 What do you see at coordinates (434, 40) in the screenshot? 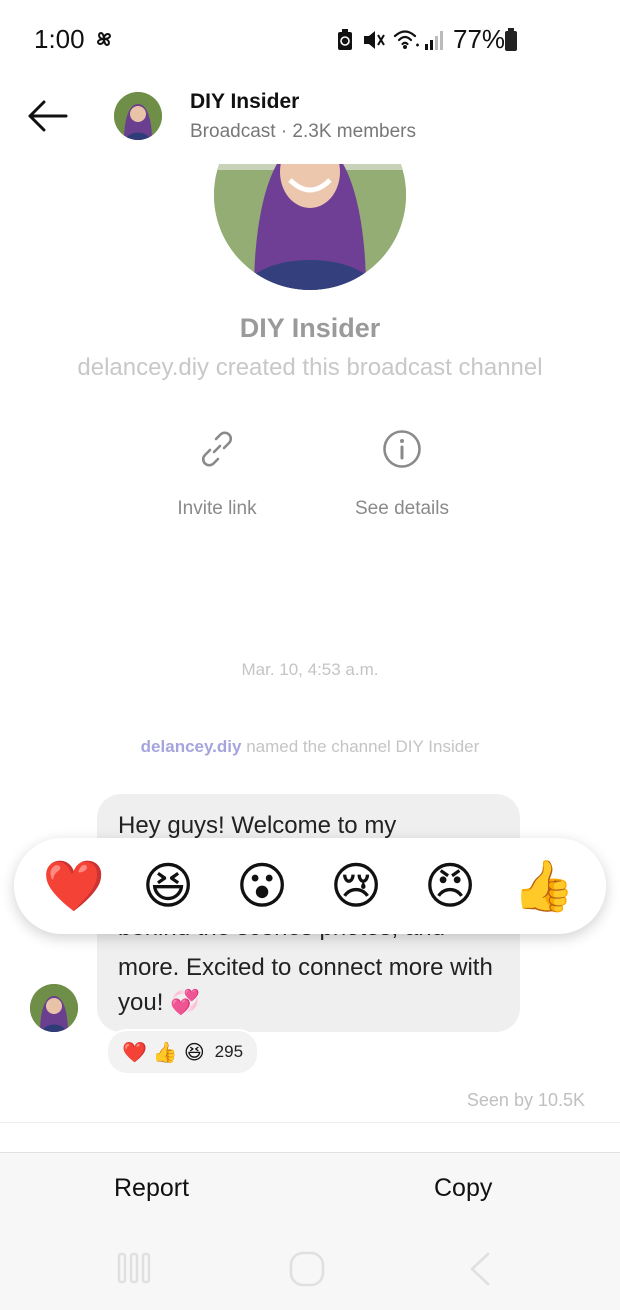
I see `signal-icon` at bounding box center [434, 40].